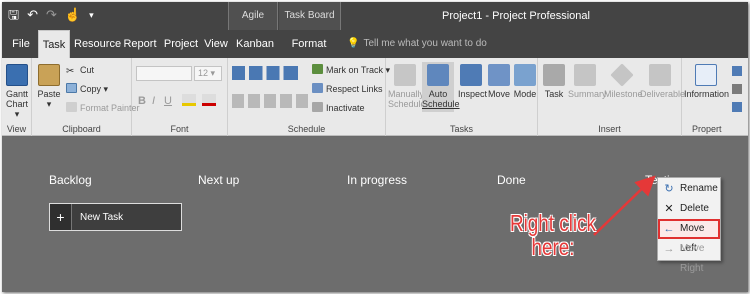 This screenshot has height=294, width=750. Describe the element at coordinates (13, 15) in the screenshot. I see `save-icon: 🖫` at that location.